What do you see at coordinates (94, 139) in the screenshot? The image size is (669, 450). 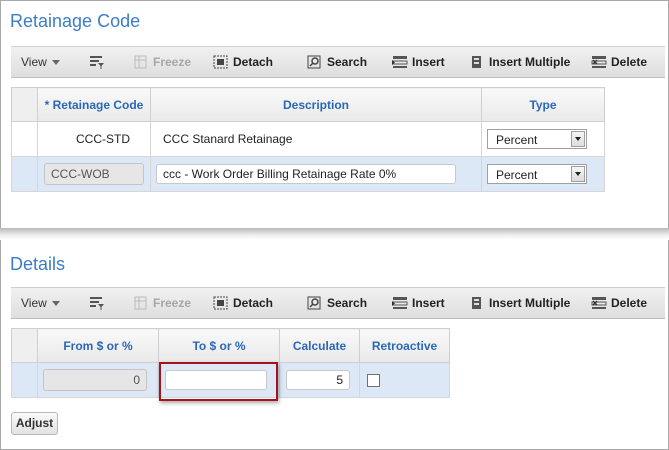 I see `retainage-code-cell: CCC-STD` at bounding box center [94, 139].